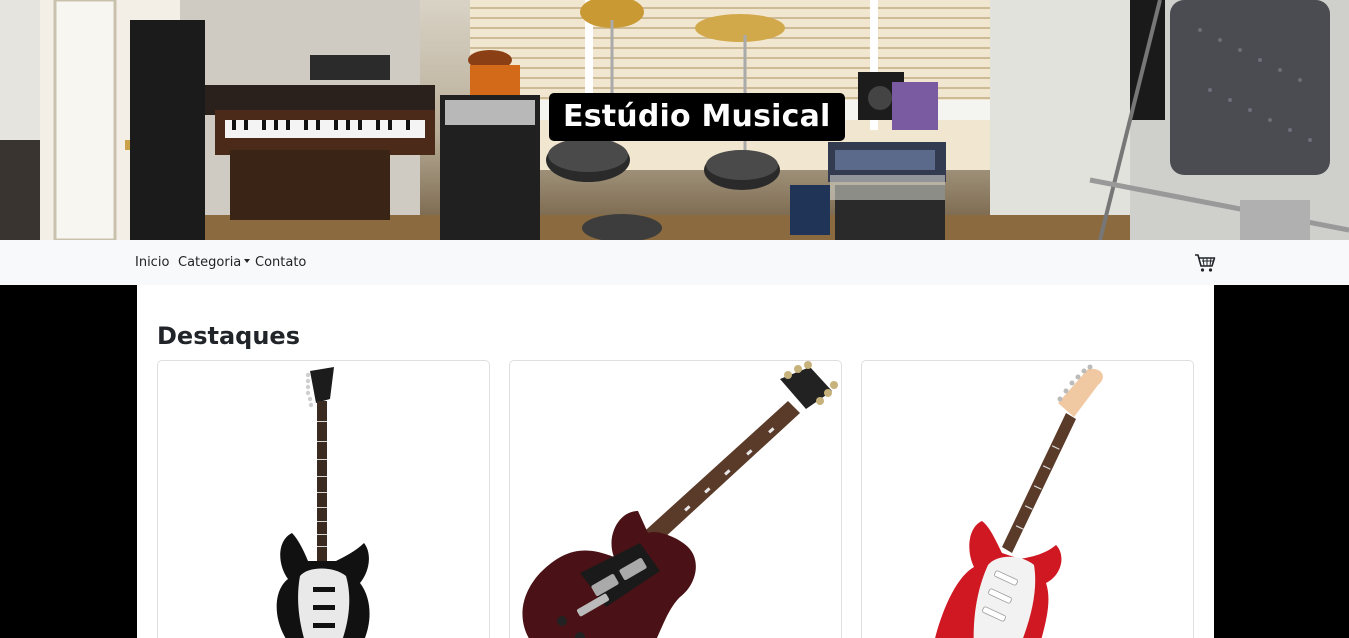  Describe the element at coordinates (1205, 263) in the screenshot. I see `shopping-cart-icon` at that location.